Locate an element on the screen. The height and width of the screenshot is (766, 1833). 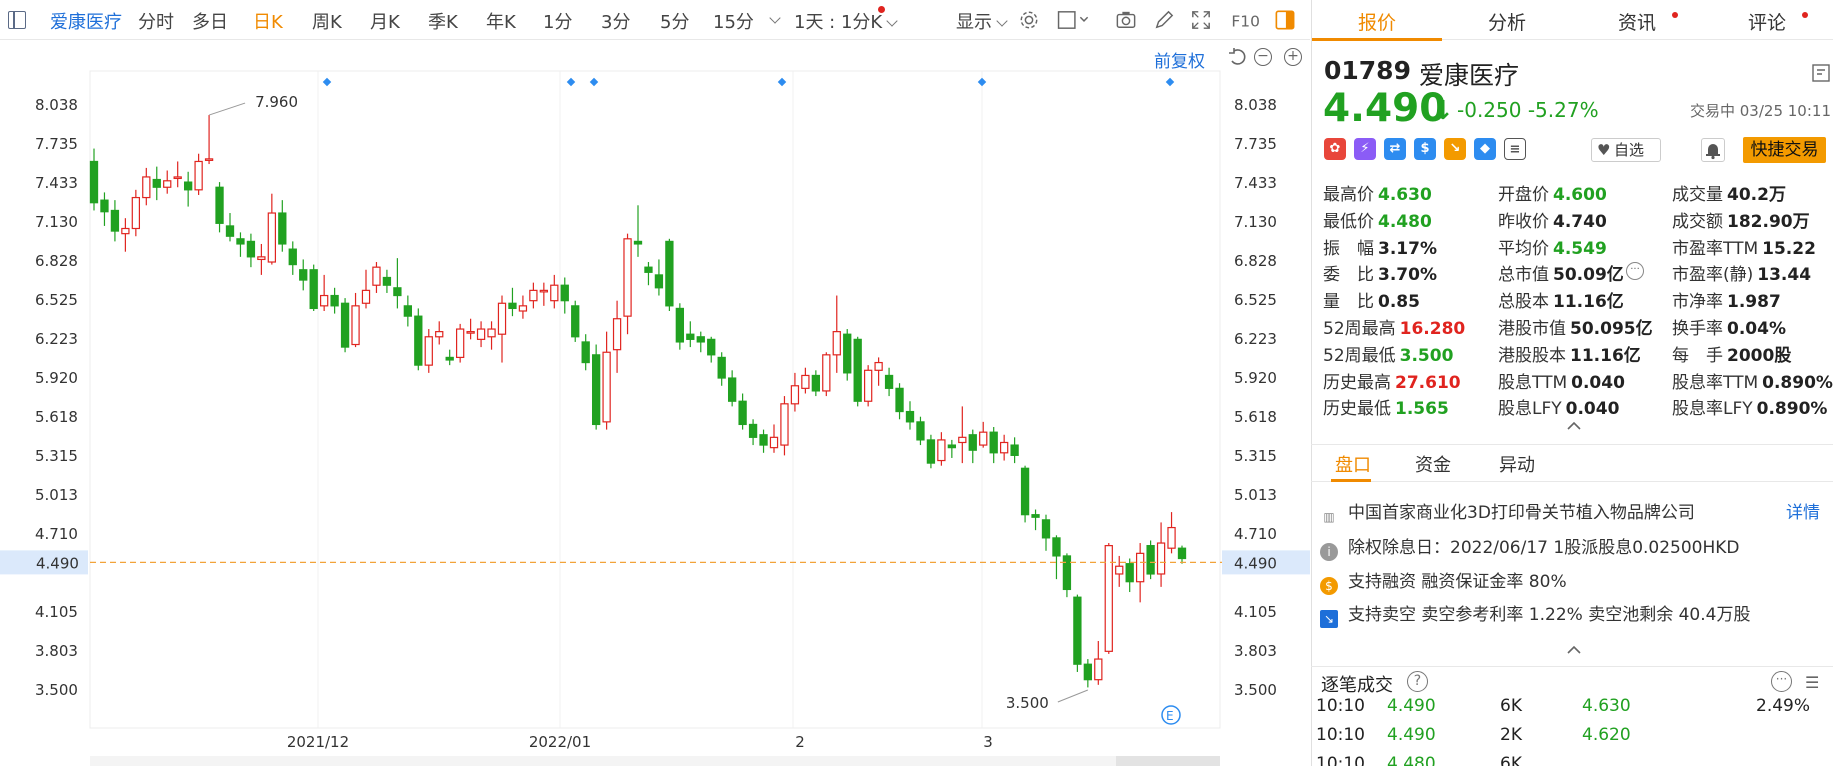
tab-news: 资讯 is located at coordinates (1637, 21).